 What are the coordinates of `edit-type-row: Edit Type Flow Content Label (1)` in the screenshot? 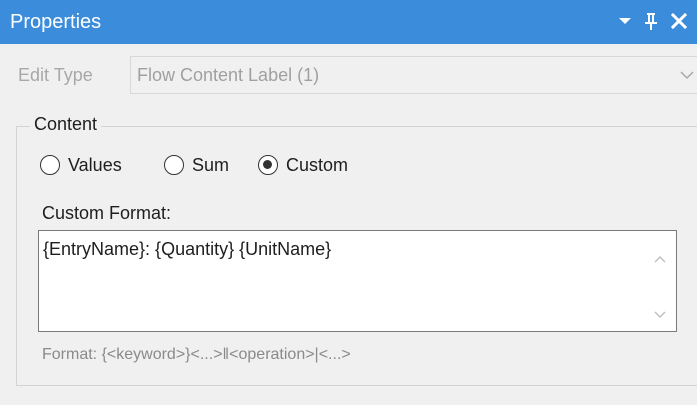 It's located at (348, 74).